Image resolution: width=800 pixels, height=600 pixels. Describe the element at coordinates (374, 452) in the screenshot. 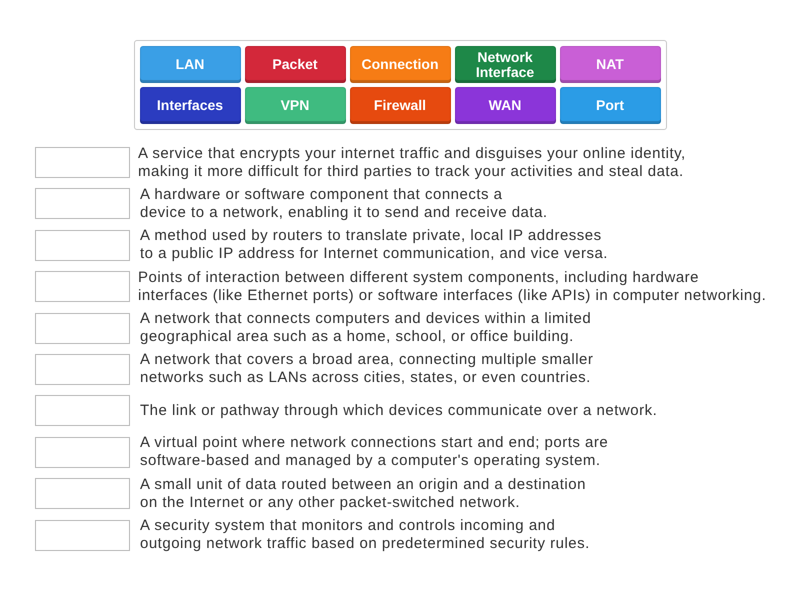

I see `definition-text: A virtual point where network connections start and end; ports are software-based and managed by a computer's operating system.` at that location.